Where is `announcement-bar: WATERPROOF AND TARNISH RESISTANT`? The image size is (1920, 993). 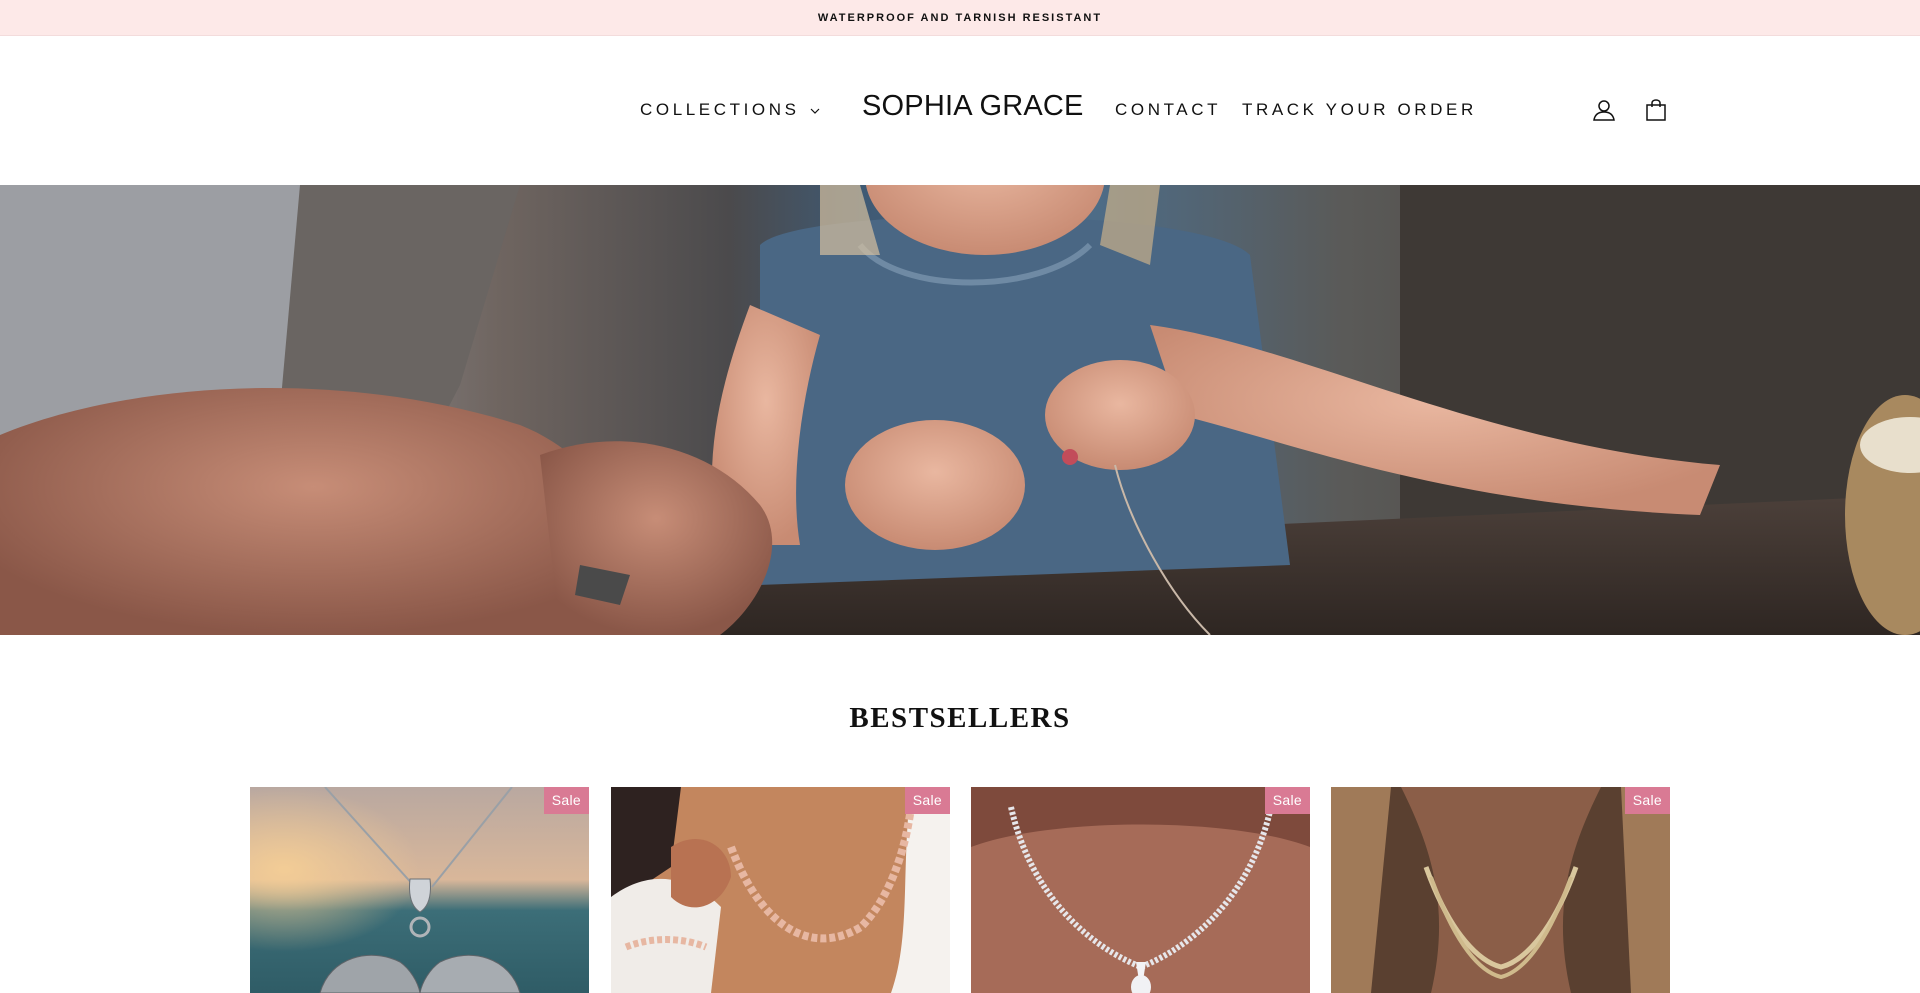 announcement-bar: WATERPROOF AND TARNISH RESISTANT is located at coordinates (960, 18).